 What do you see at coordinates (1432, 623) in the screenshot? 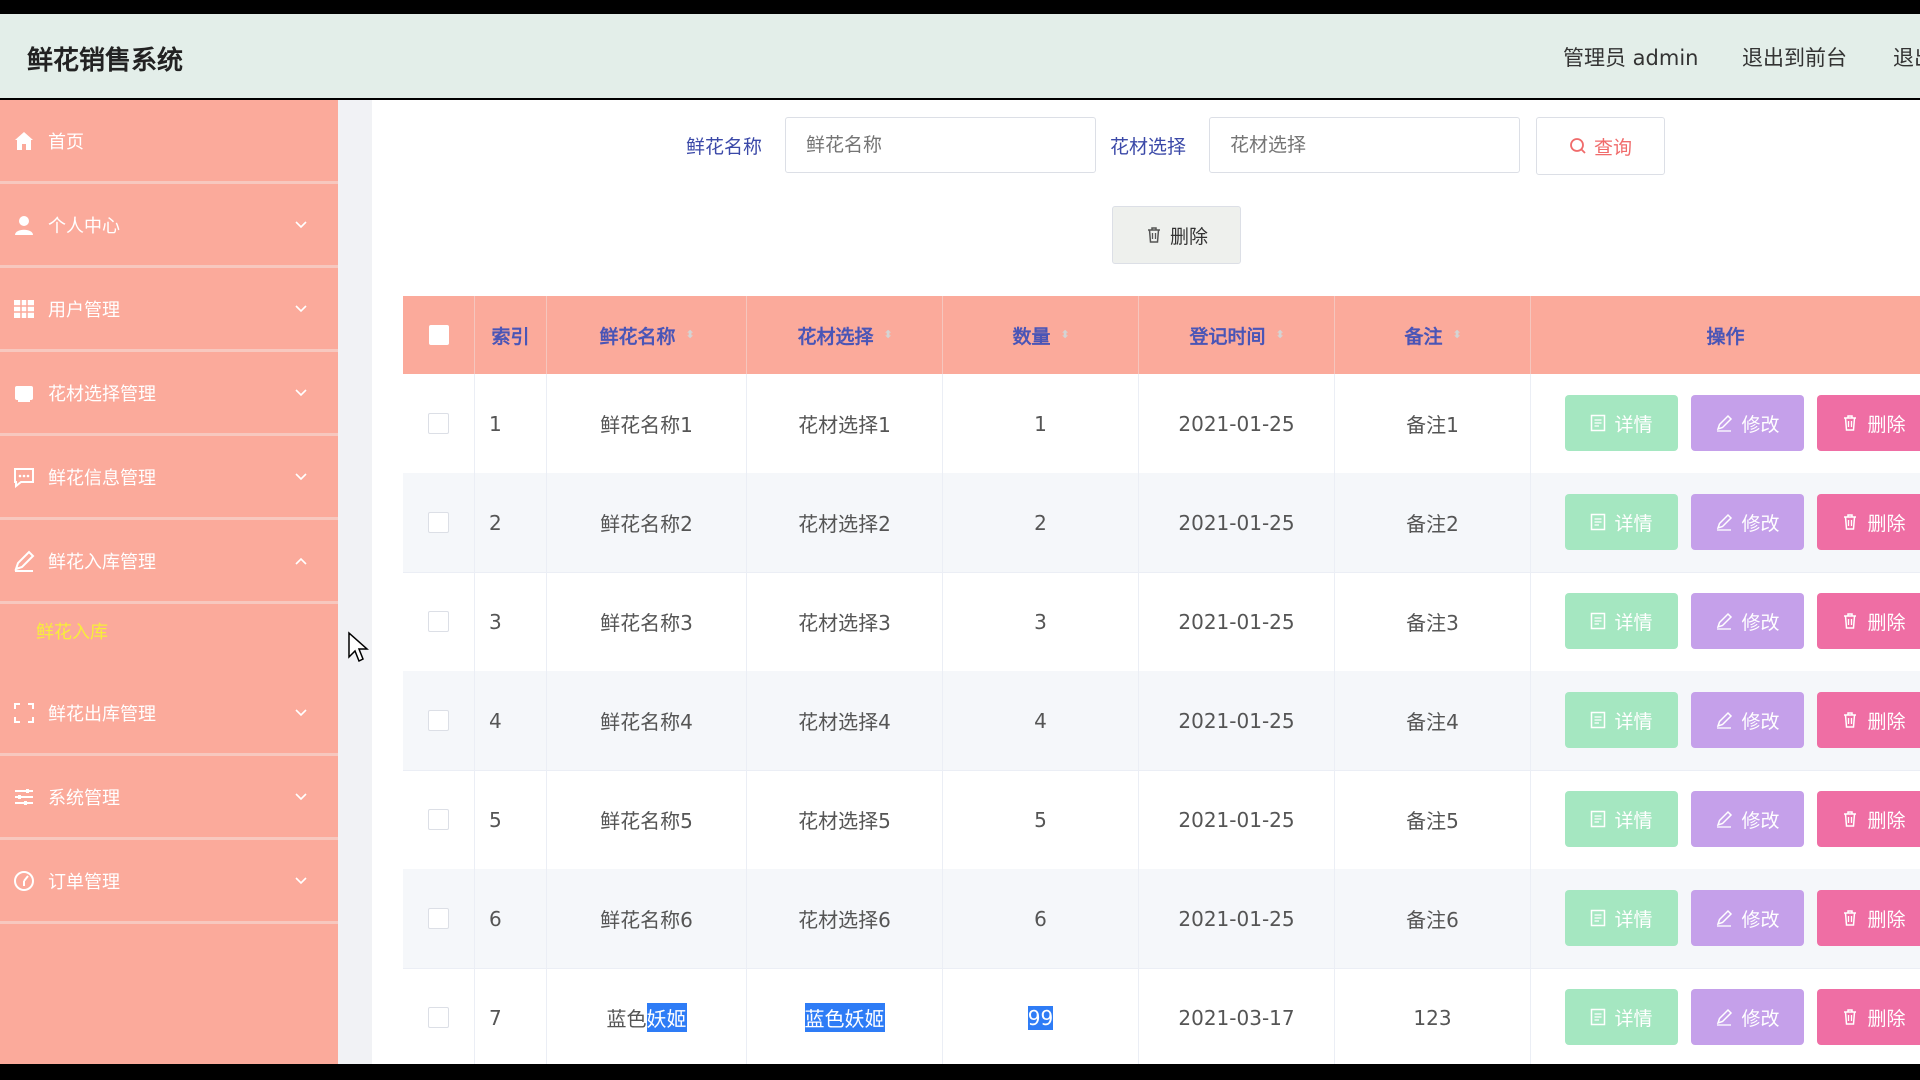
I see `row-note: 备注3` at bounding box center [1432, 623].